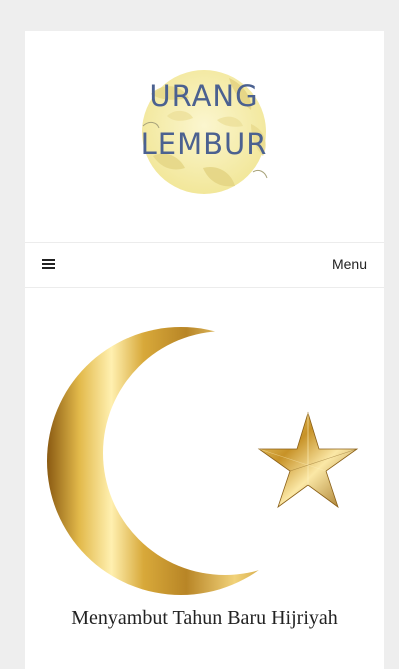  I want to click on logo-line-2: LEMBUR, so click(204, 144).